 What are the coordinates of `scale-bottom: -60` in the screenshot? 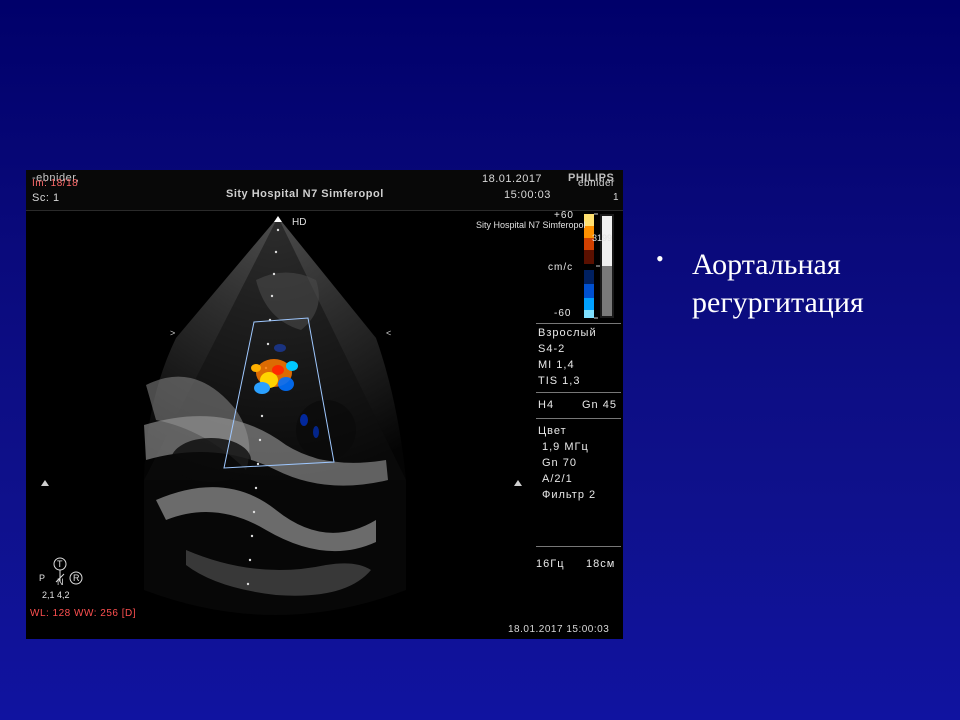 It's located at (563, 313).